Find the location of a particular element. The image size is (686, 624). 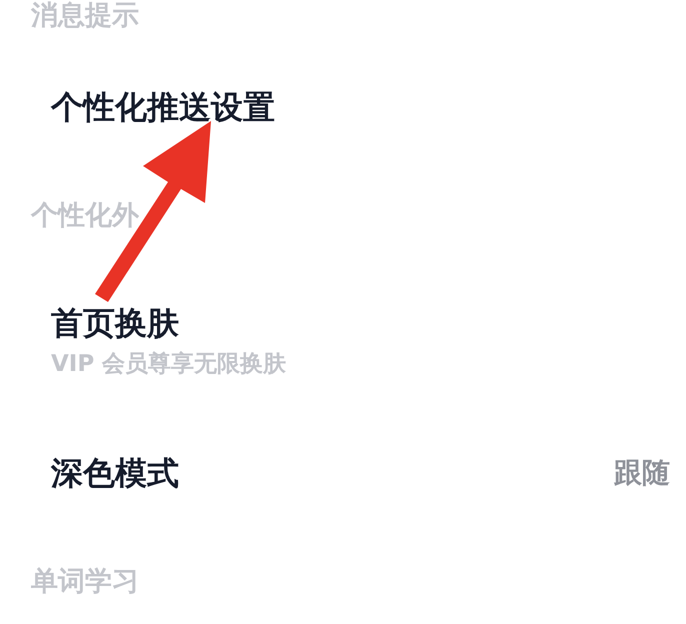

section-header: 消息提示 is located at coordinates (84, 16).